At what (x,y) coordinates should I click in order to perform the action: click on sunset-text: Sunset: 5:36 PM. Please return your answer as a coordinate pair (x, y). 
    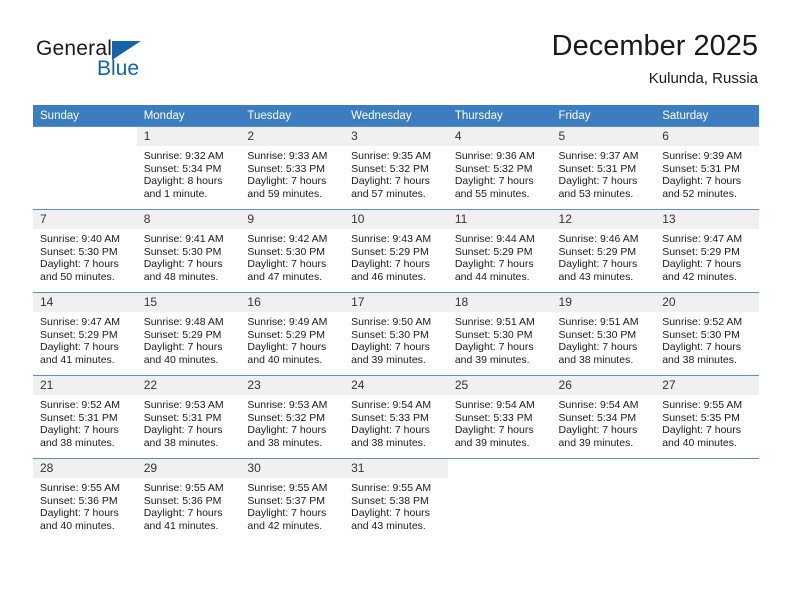
    Looking at the image, I should click on (182, 500).